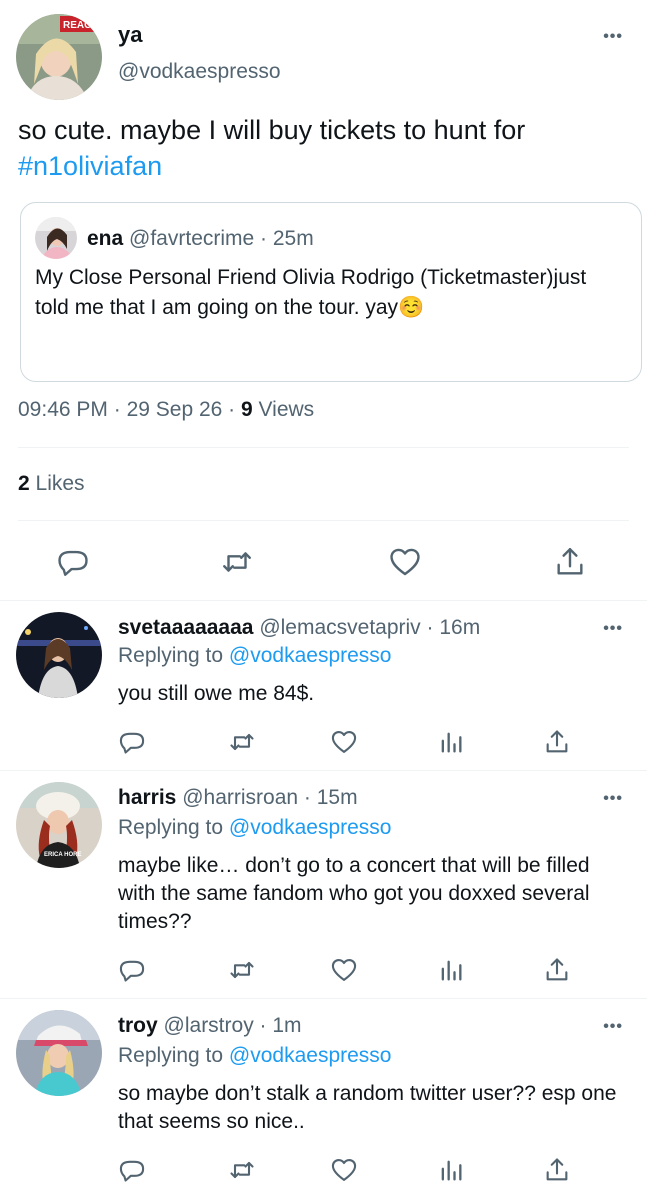 The width and height of the screenshot is (647, 1200). What do you see at coordinates (199, 72) in the screenshot?
I see `user-handle: @vodkaespresso` at bounding box center [199, 72].